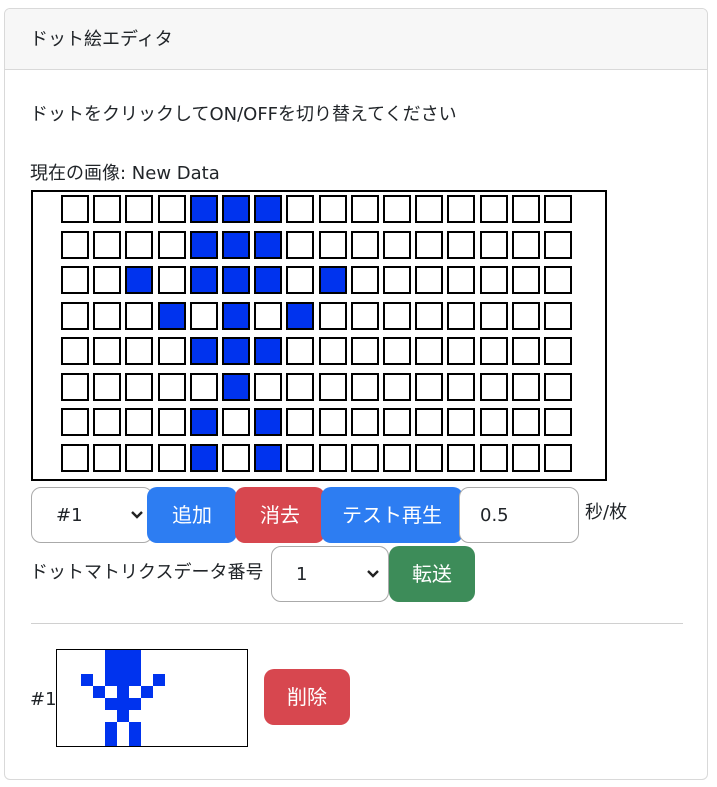  I want to click on erase-button: 消去, so click(280, 515).